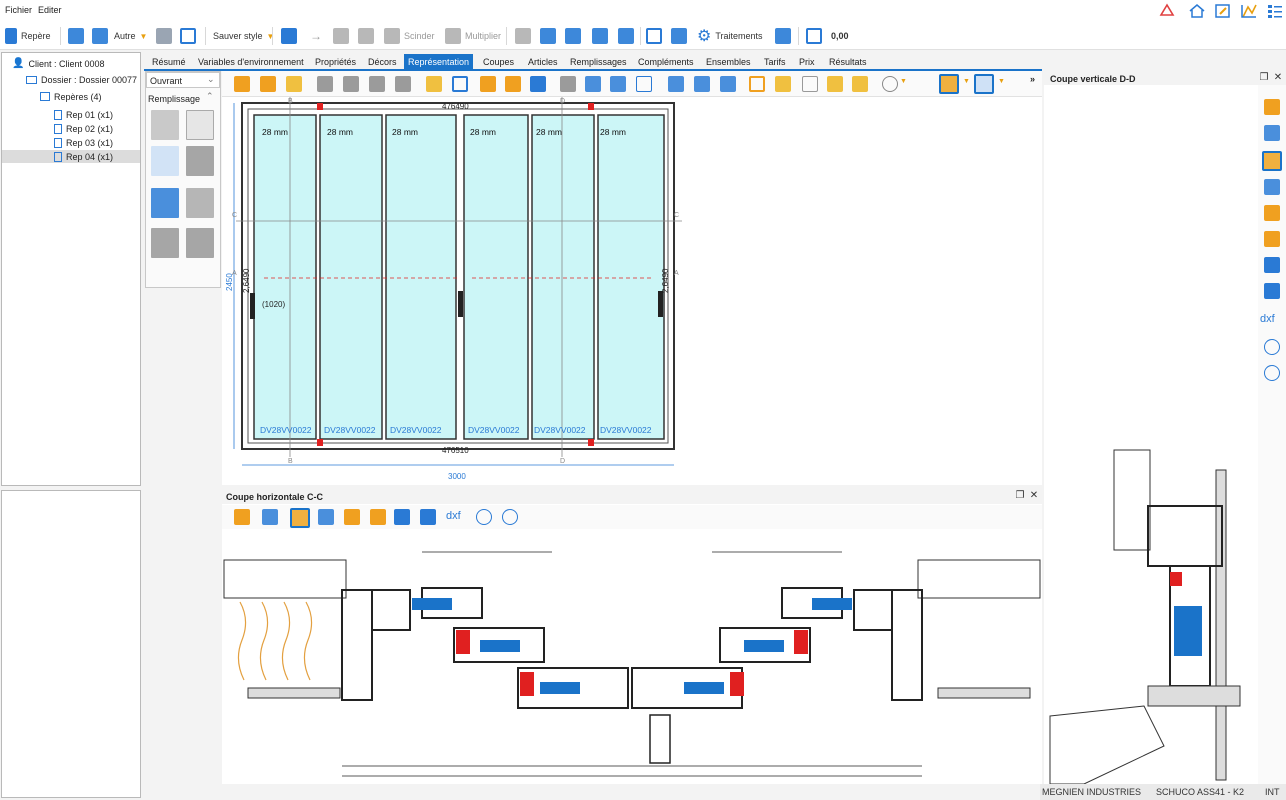  I want to click on cog-icon, so click(757, 84).